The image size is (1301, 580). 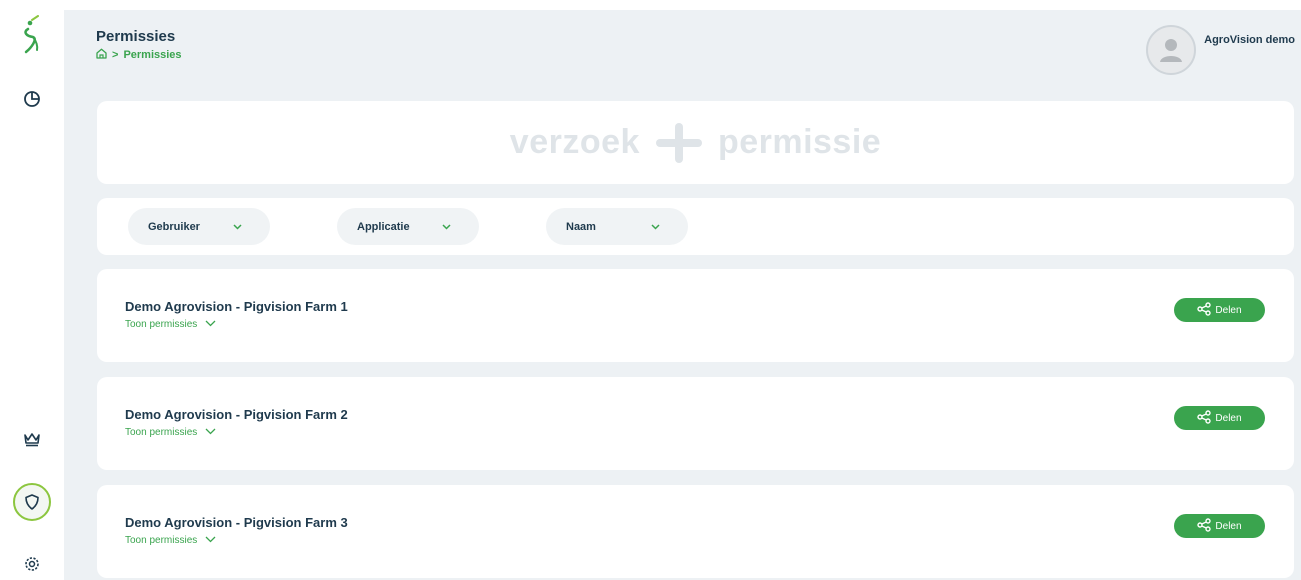 I want to click on plus-icon, so click(x=678, y=142).